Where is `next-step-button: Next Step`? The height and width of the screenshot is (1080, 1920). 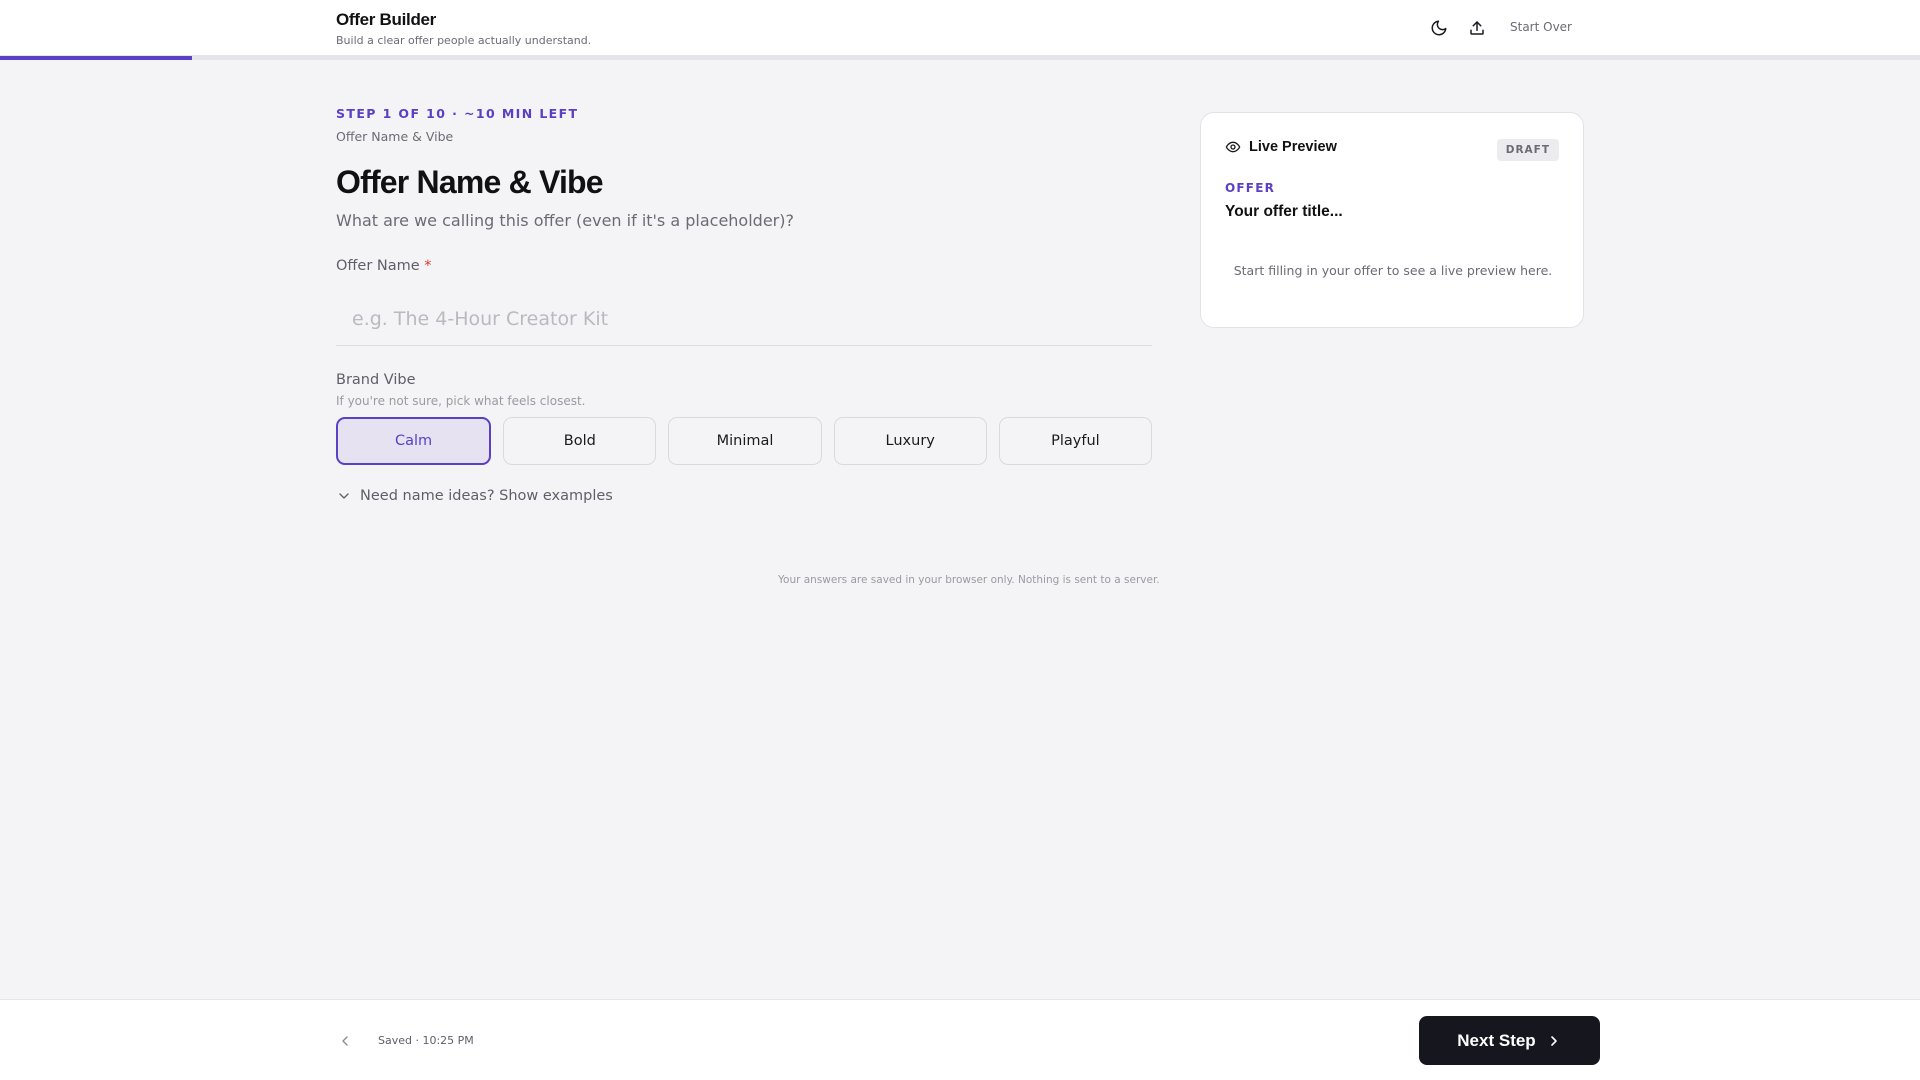
next-step-button: Next Step is located at coordinates (1509, 1040).